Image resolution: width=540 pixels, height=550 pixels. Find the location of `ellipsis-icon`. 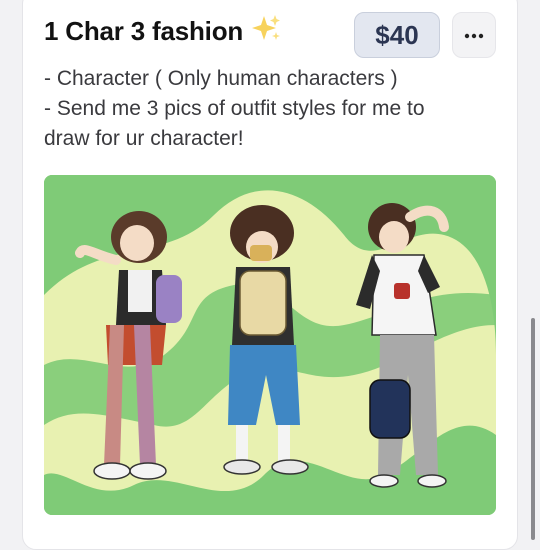

ellipsis-icon is located at coordinates (474, 35).